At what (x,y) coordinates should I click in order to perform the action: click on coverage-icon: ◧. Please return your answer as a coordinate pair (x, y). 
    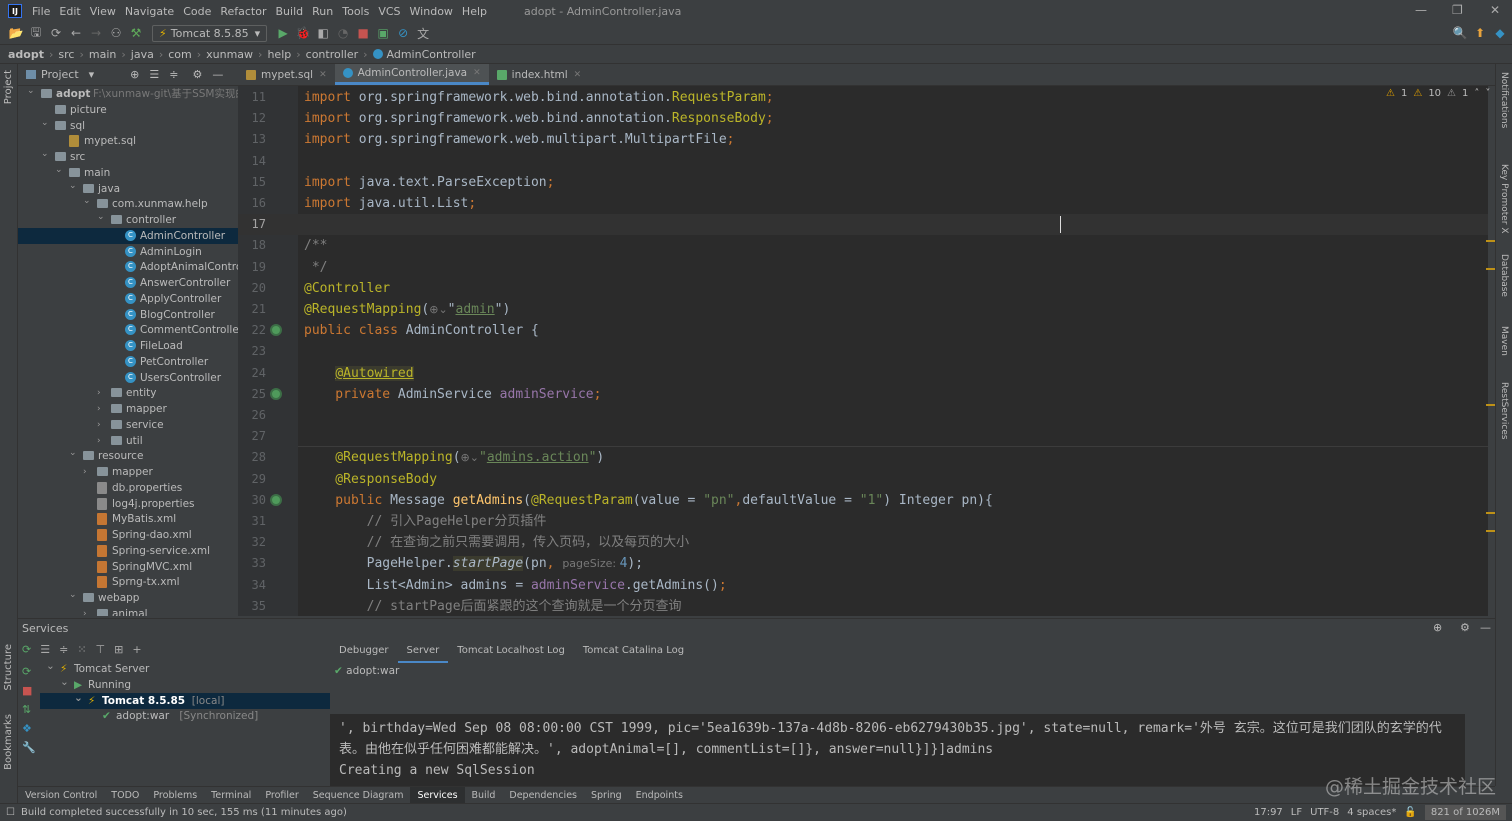
    Looking at the image, I should click on (323, 33).